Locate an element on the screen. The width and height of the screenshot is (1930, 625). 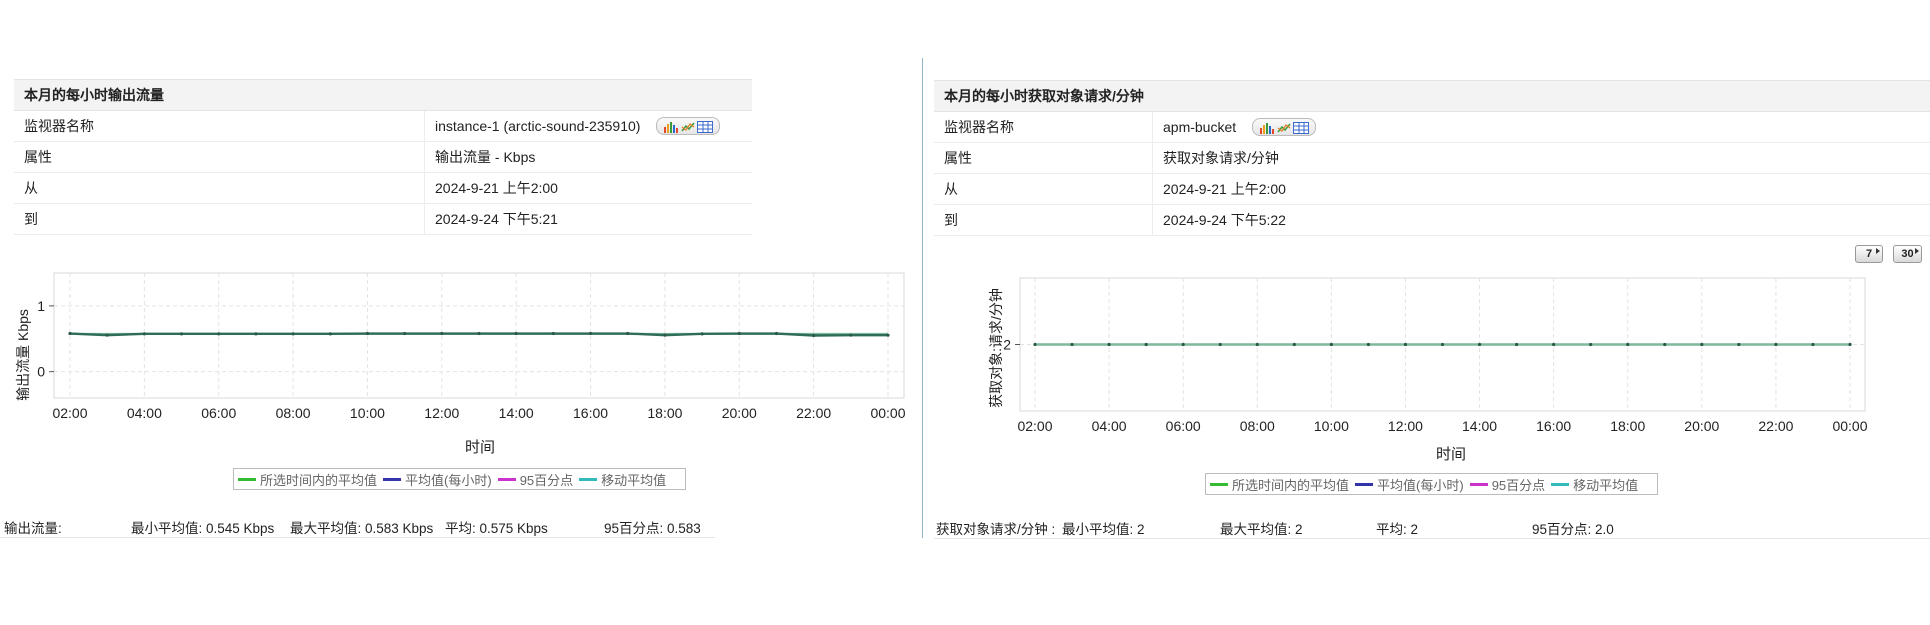
period-30-days-button: 30 is located at coordinates (1907, 254).